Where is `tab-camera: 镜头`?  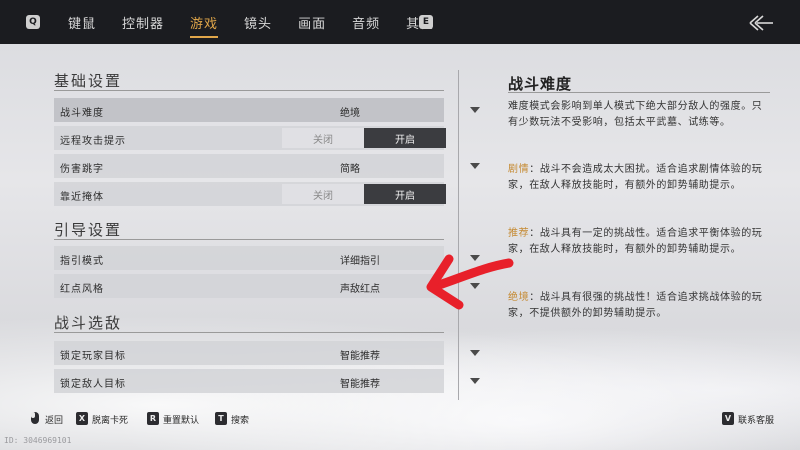
tab-camera: 镜头 is located at coordinates (258, 22).